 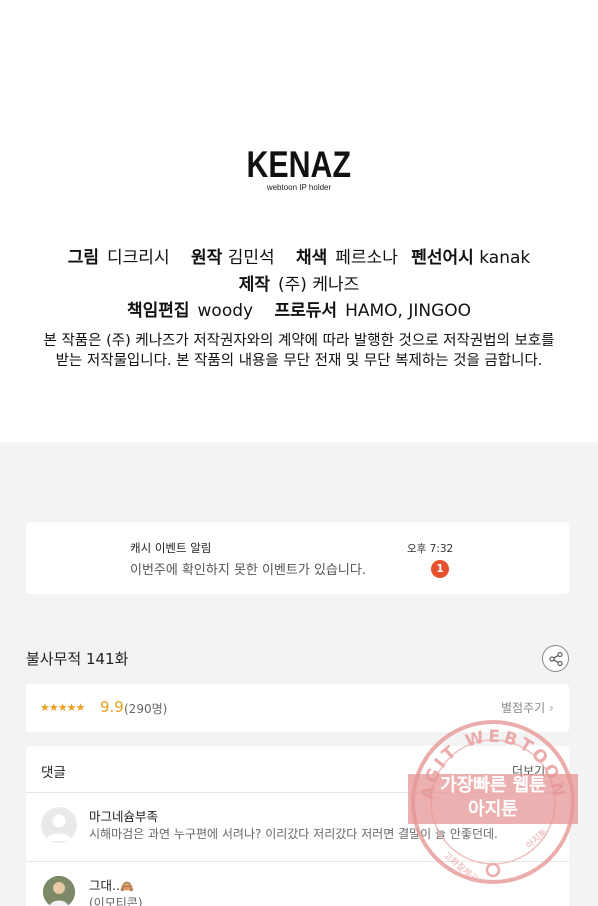 I want to click on producer-value: HAMO, JINGOO, so click(x=408, y=311).